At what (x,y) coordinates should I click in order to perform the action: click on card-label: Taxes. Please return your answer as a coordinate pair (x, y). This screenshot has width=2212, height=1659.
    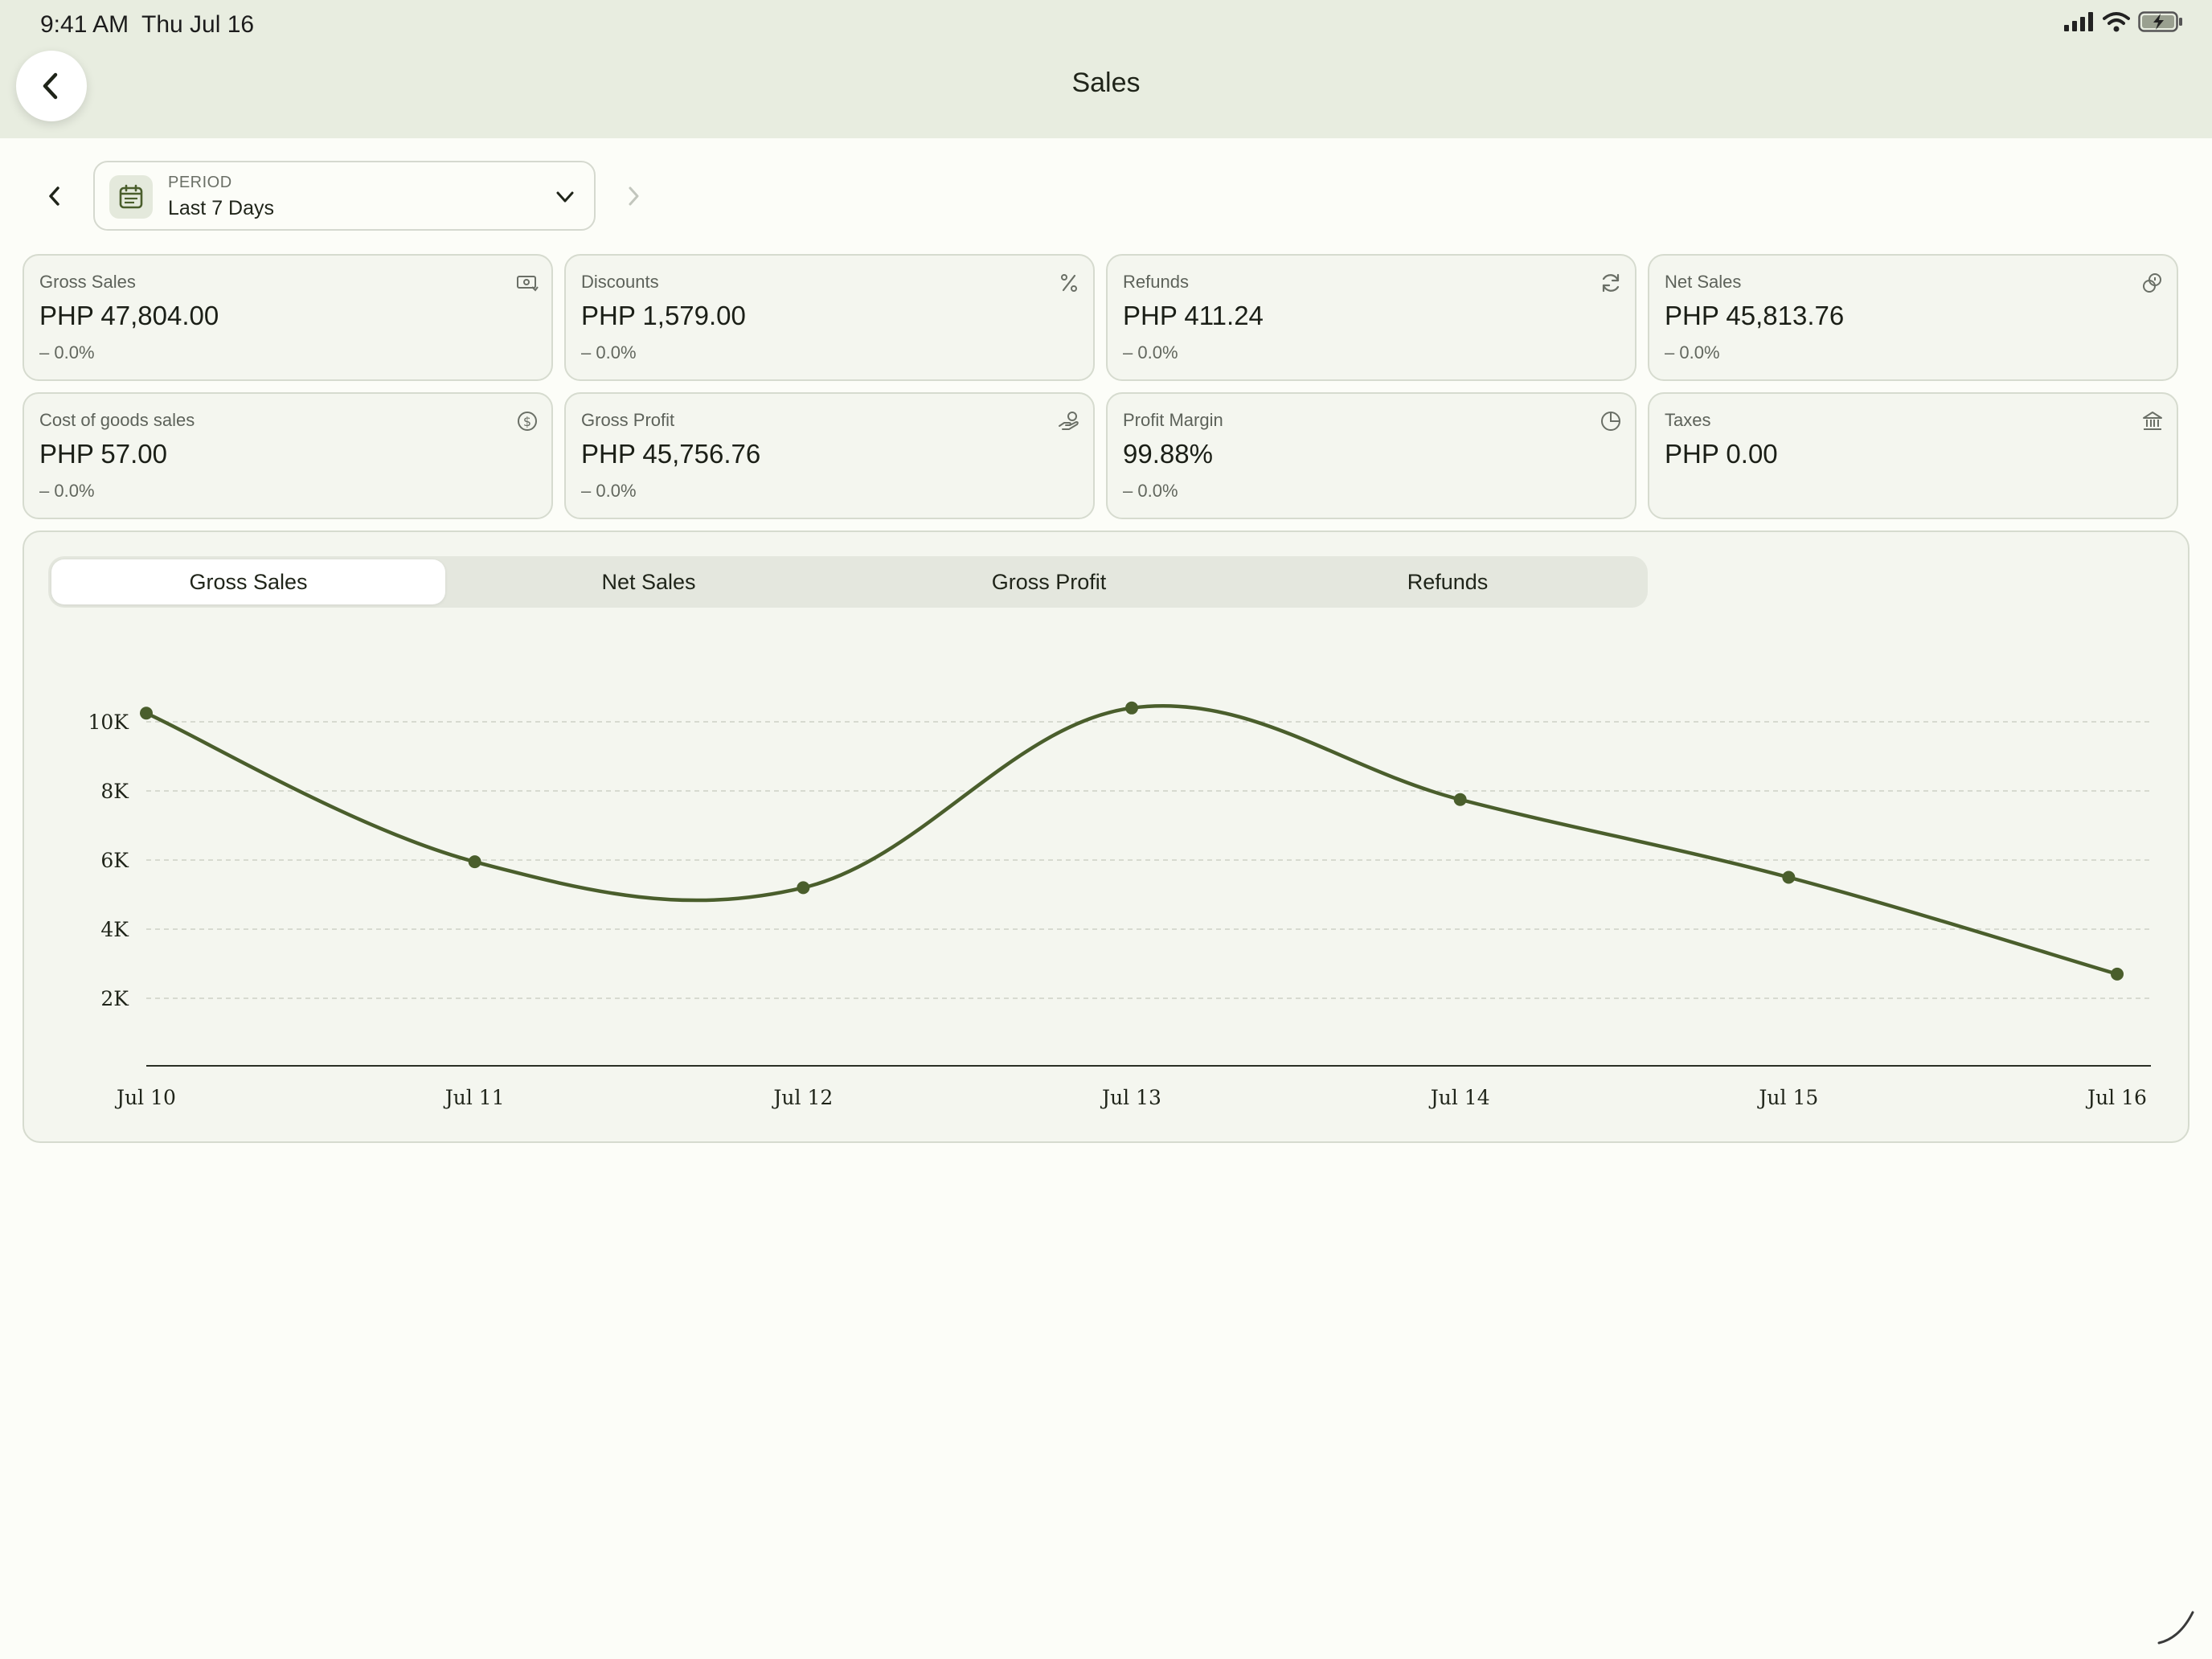
    Looking at the image, I should click on (1688, 420).